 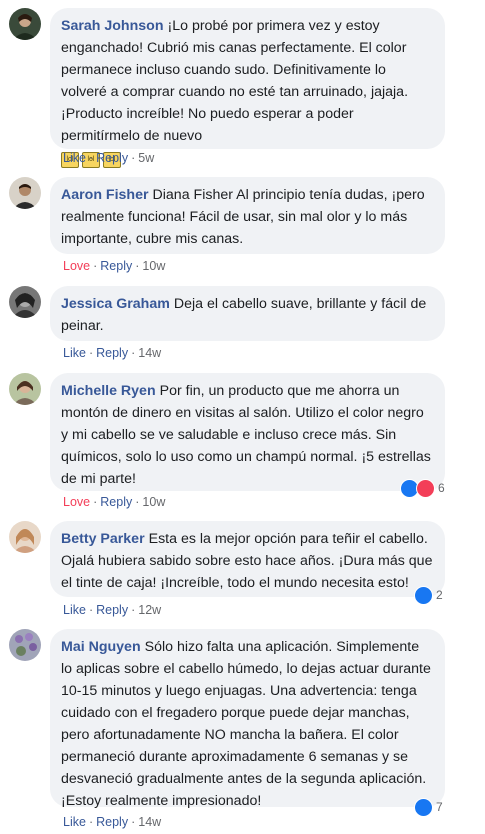 I want to click on comment-actions: Like · Reply · 12w, so click(x=112, y=610).